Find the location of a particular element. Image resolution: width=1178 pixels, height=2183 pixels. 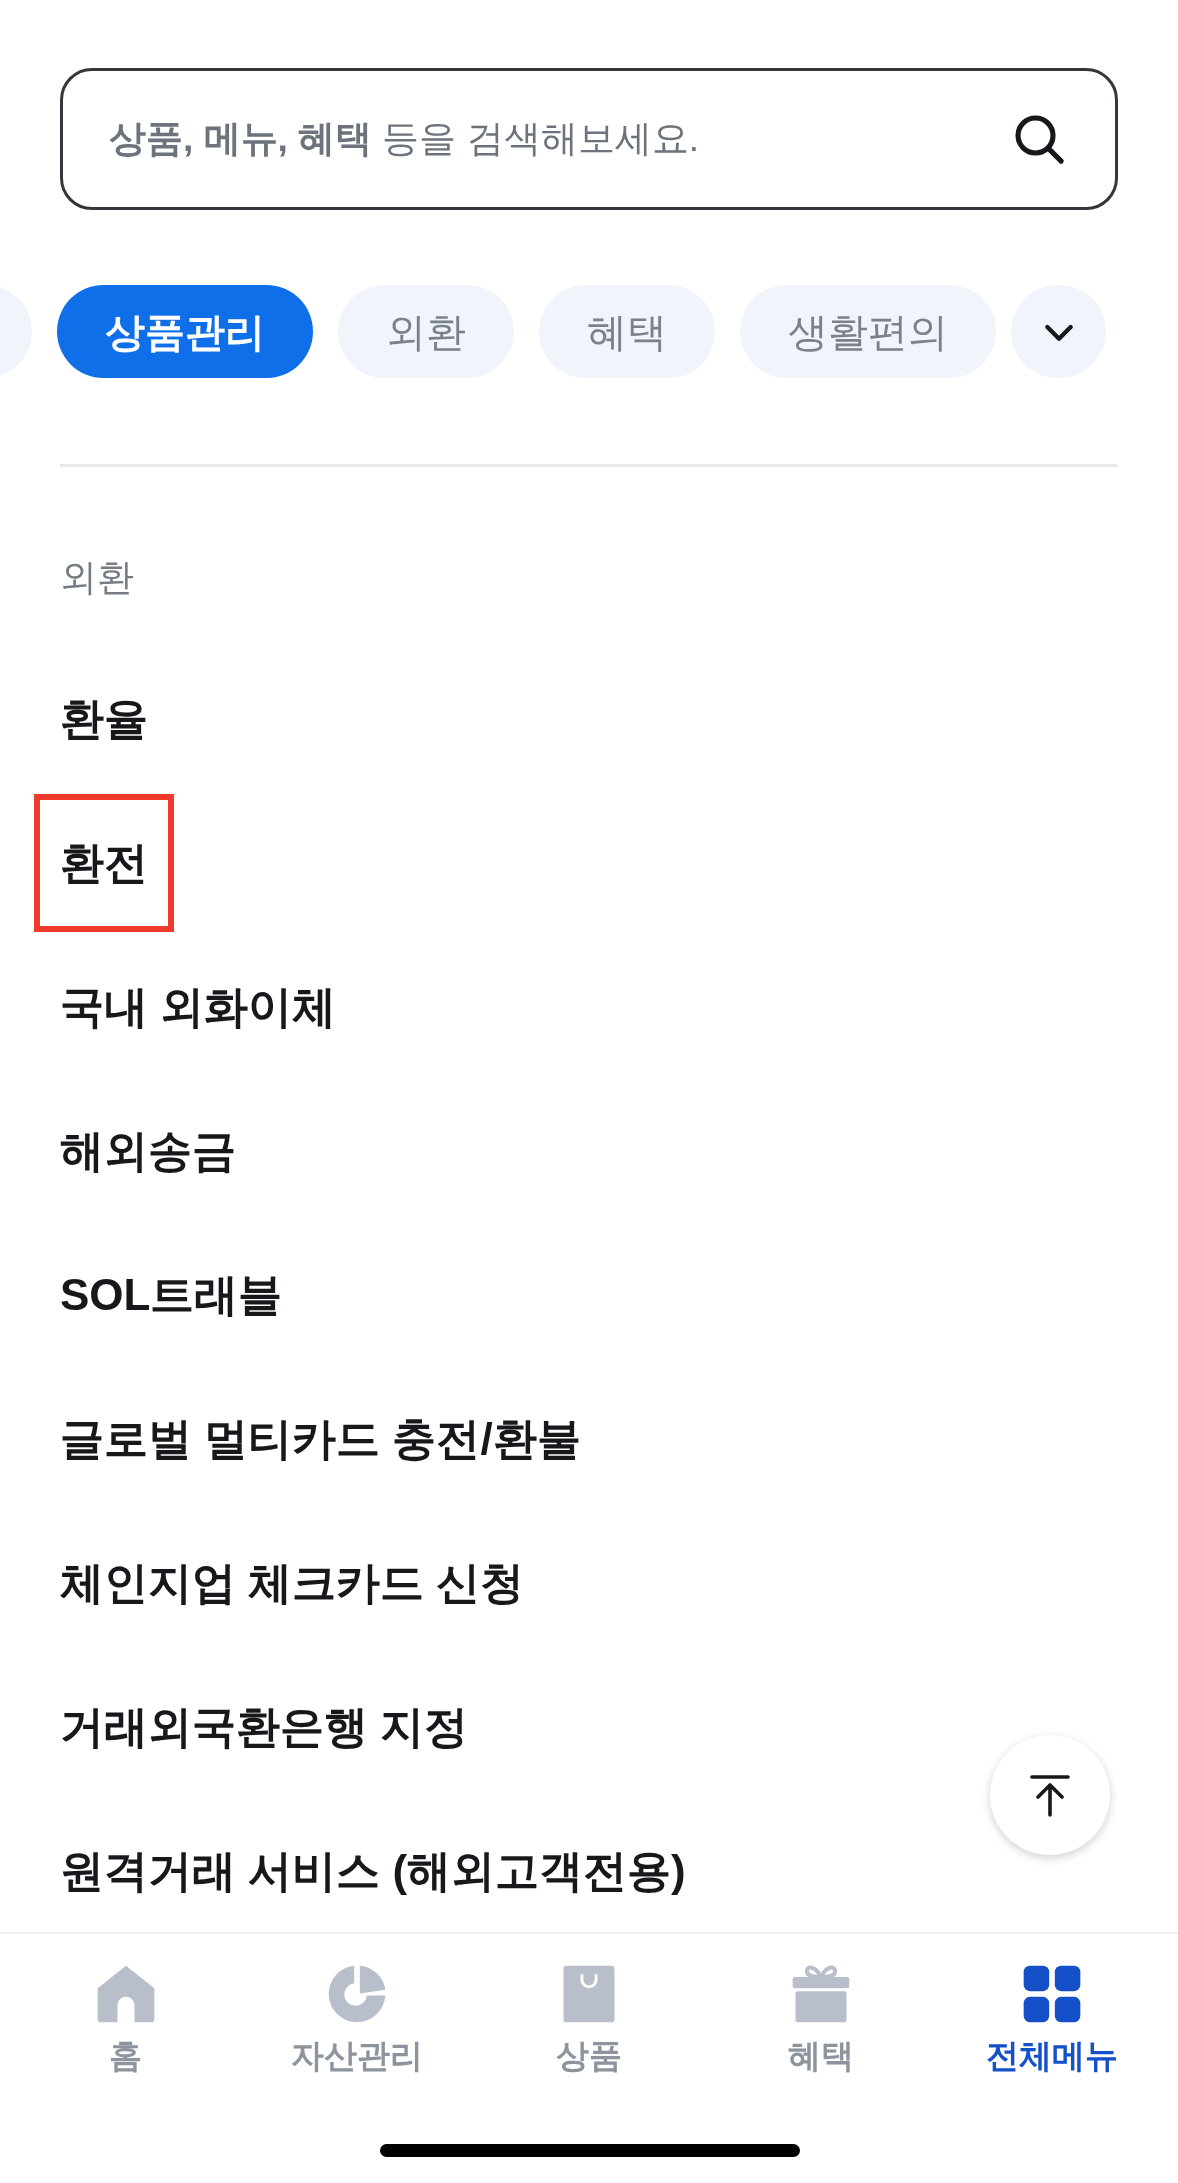

menu-item: 환율 is located at coordinates (104, 719).